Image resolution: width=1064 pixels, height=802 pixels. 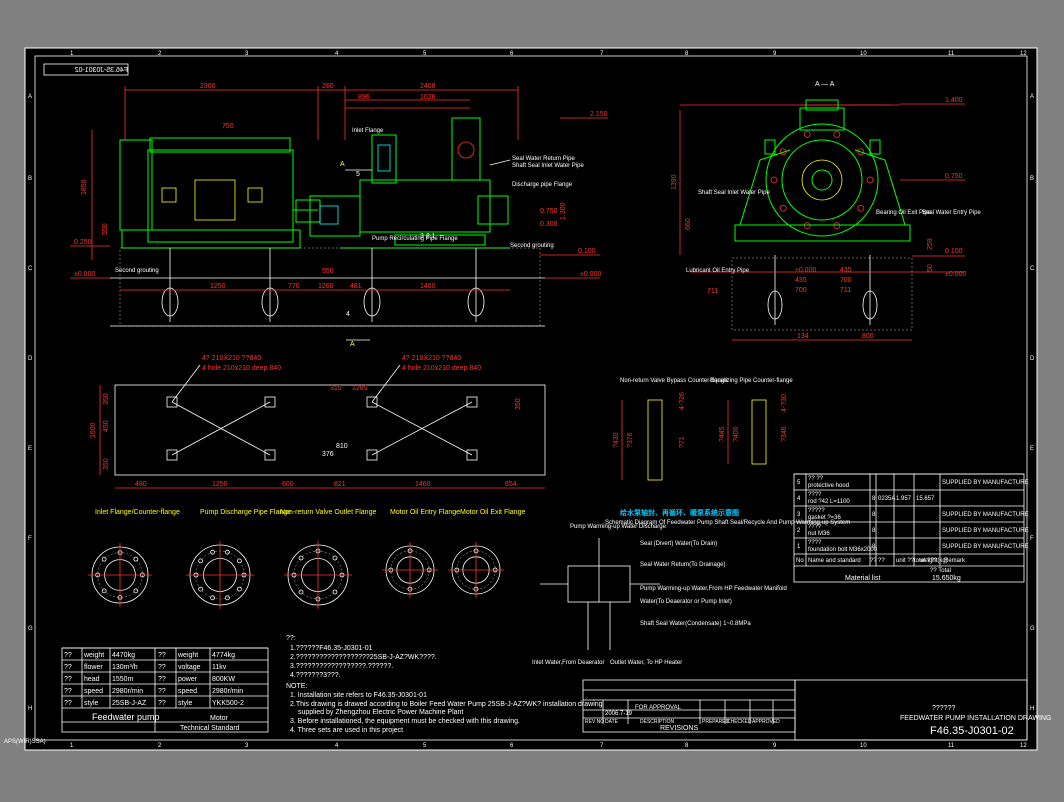 What do you see at coordinates (431, 358) in the screenshot?
I see `plan-hole-note-2: 4? 210X210 ??840` at bounding box center [431, 358].